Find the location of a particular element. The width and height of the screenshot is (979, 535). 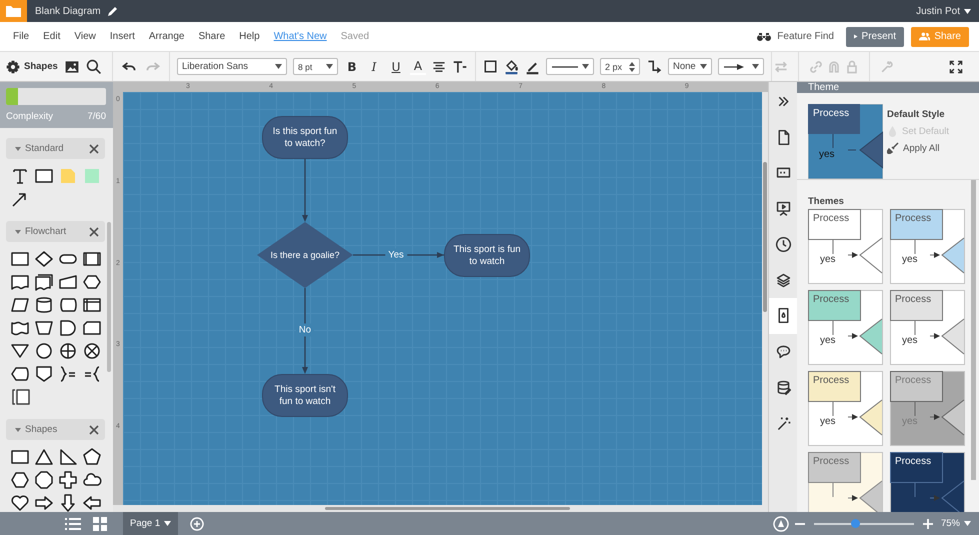

font-select: Liberation Sans is located at coordinates (232, 66).